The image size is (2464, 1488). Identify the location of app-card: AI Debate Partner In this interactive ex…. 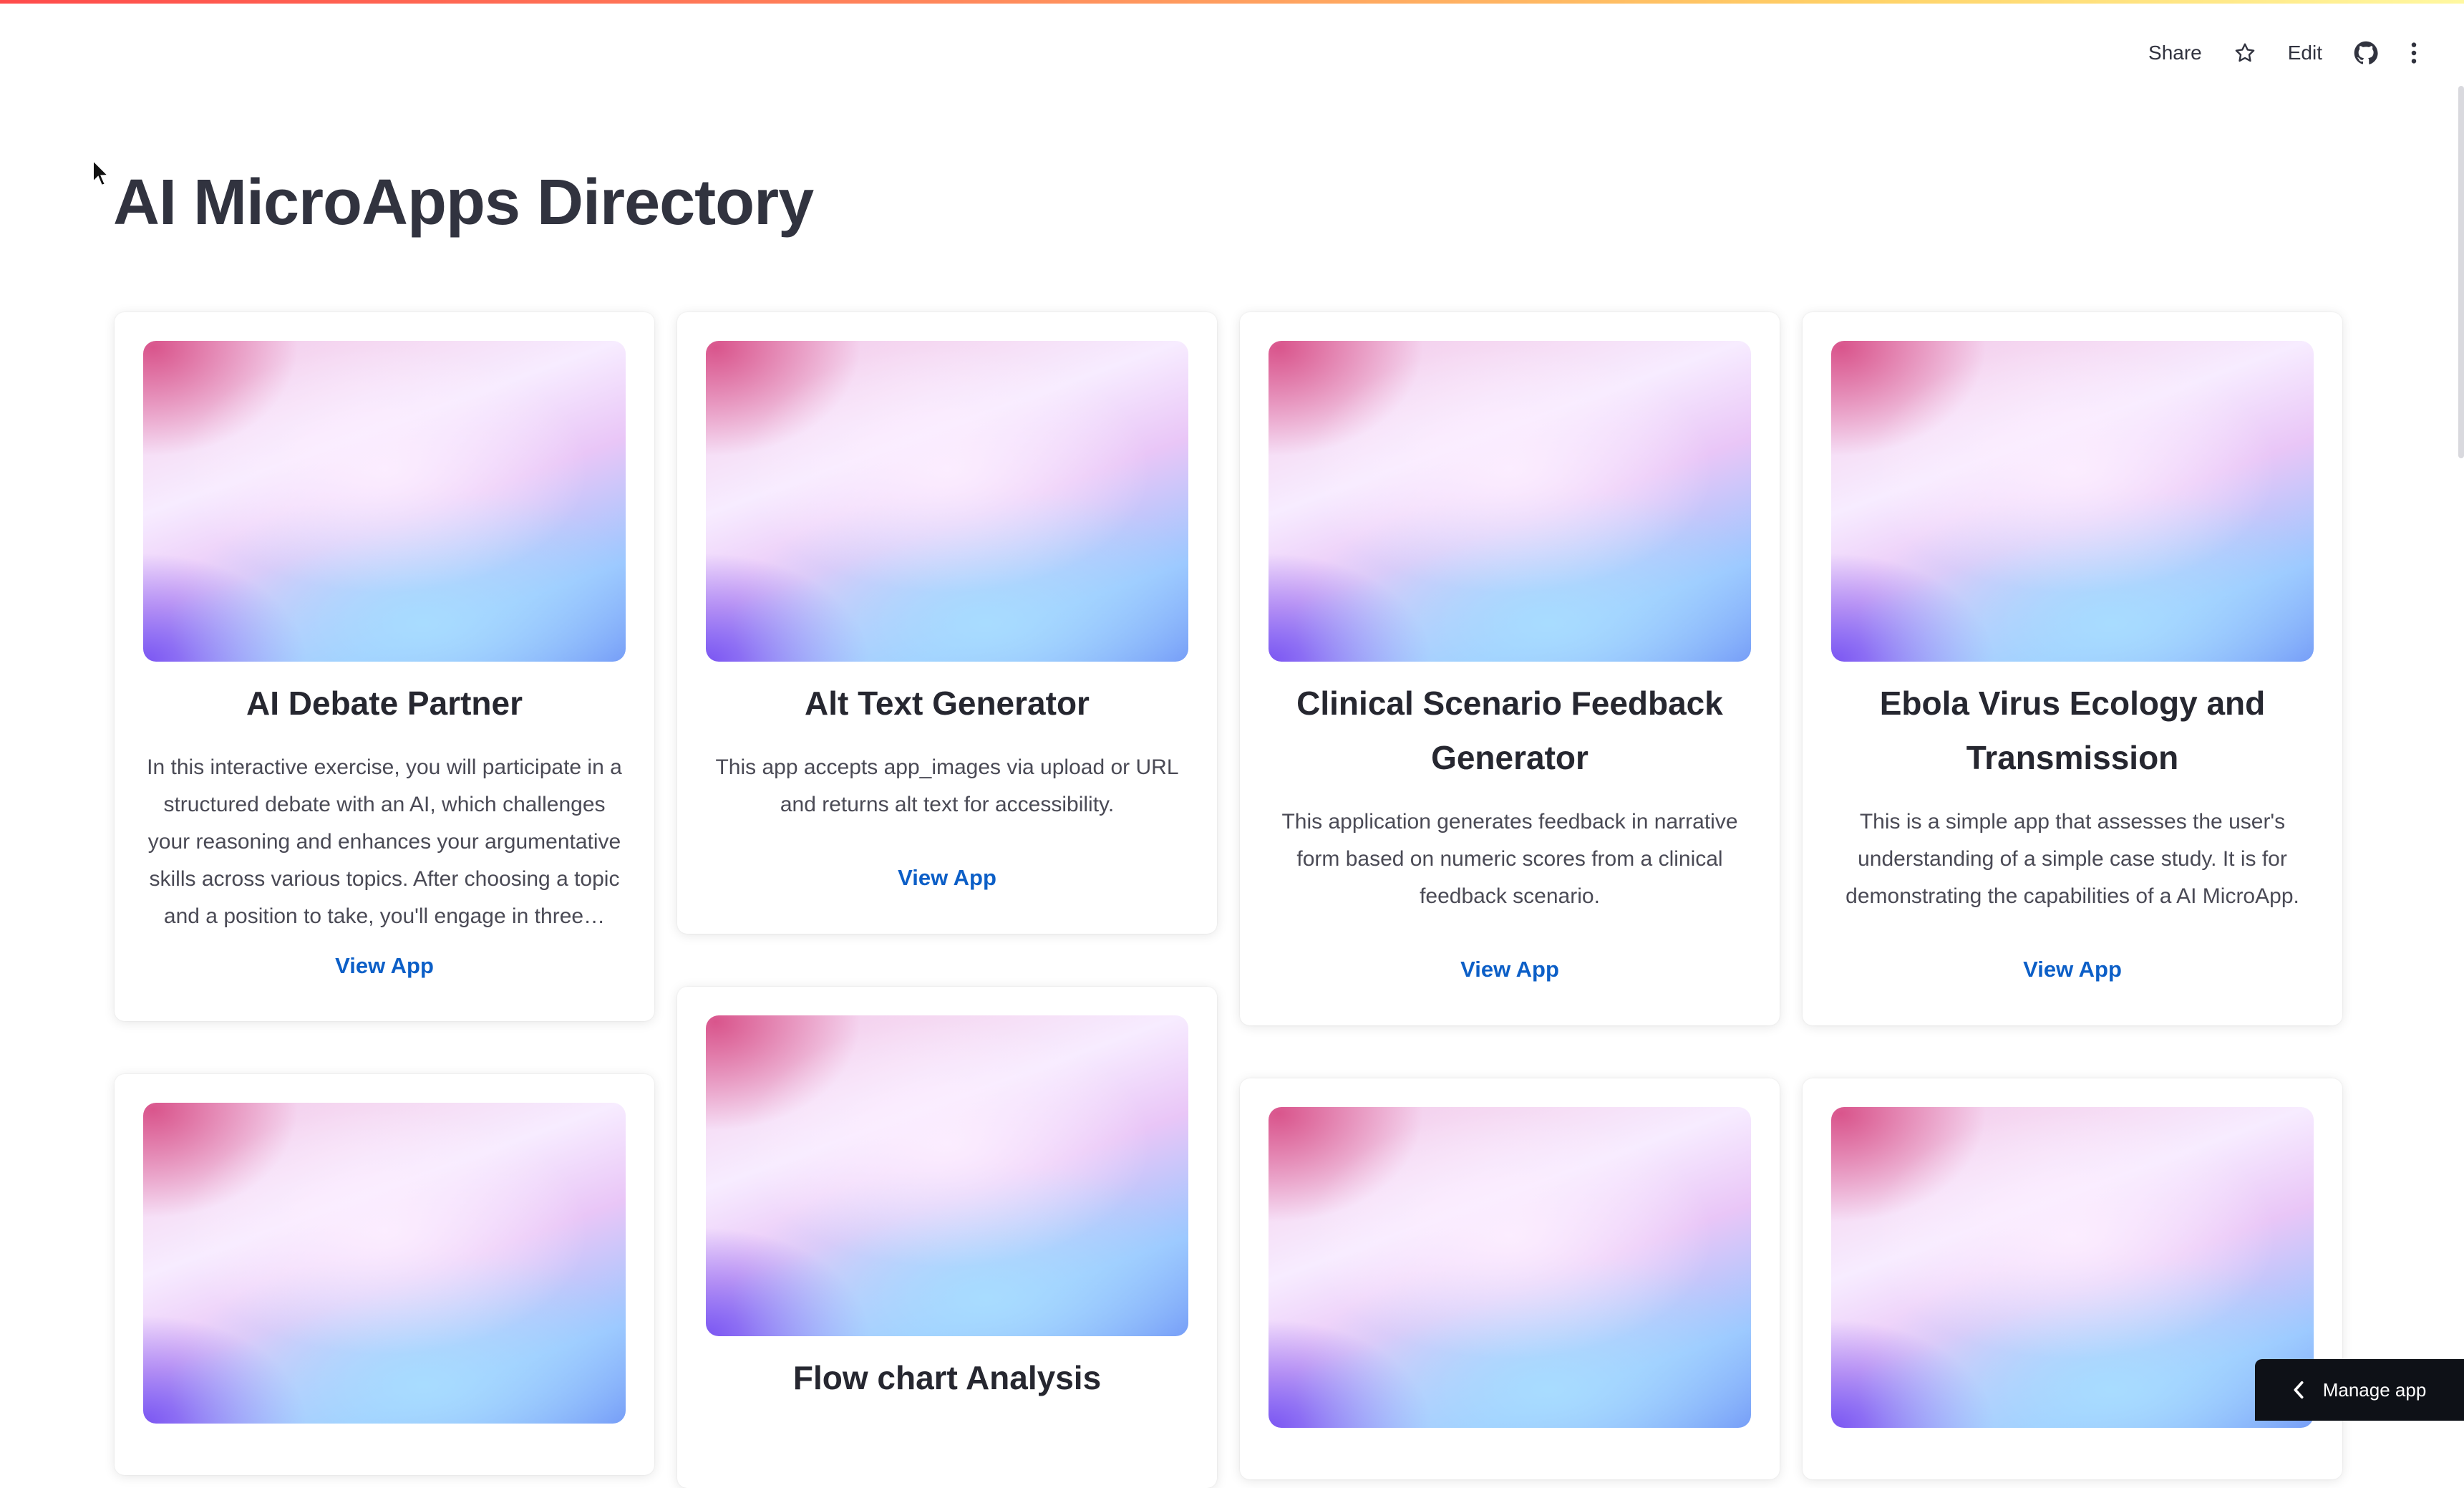
(385, 667).